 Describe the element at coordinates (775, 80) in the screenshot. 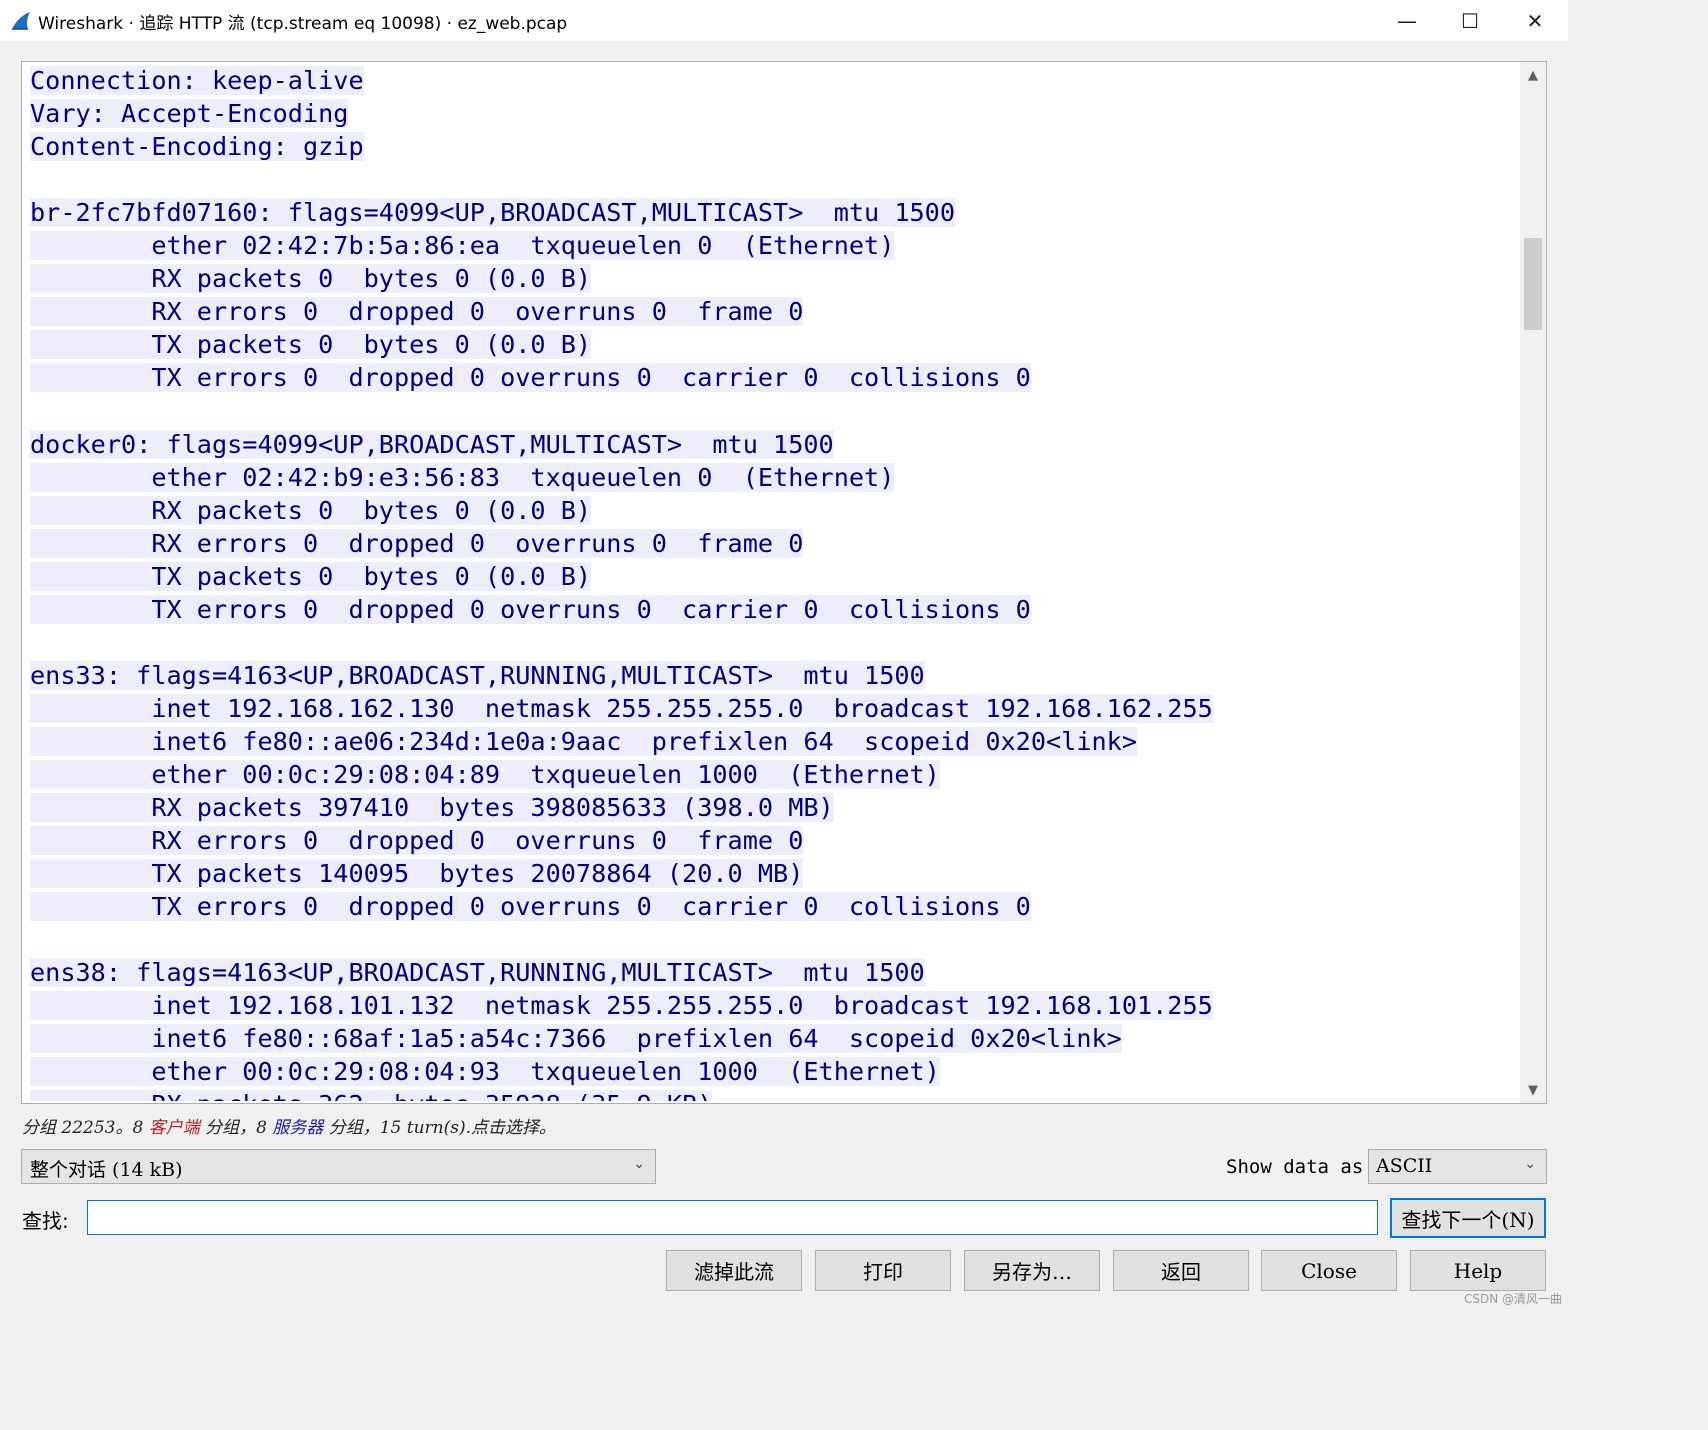

I see `stream-line: Connection: keep-alive` at that location.